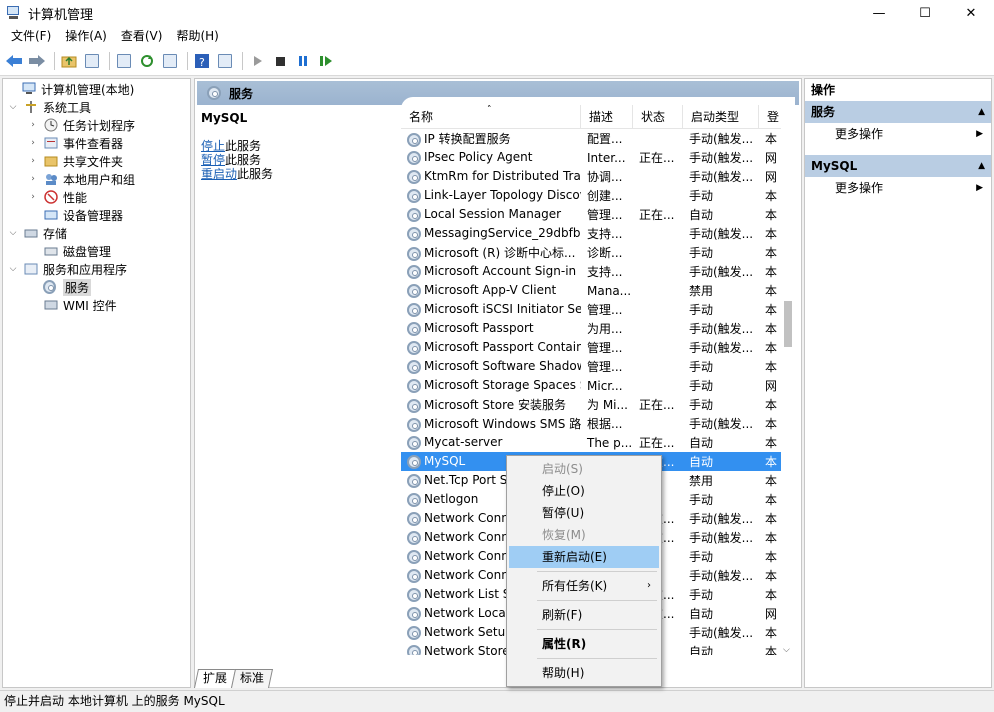  I want to click on tree-performance: › 性能, so click(57, 197).